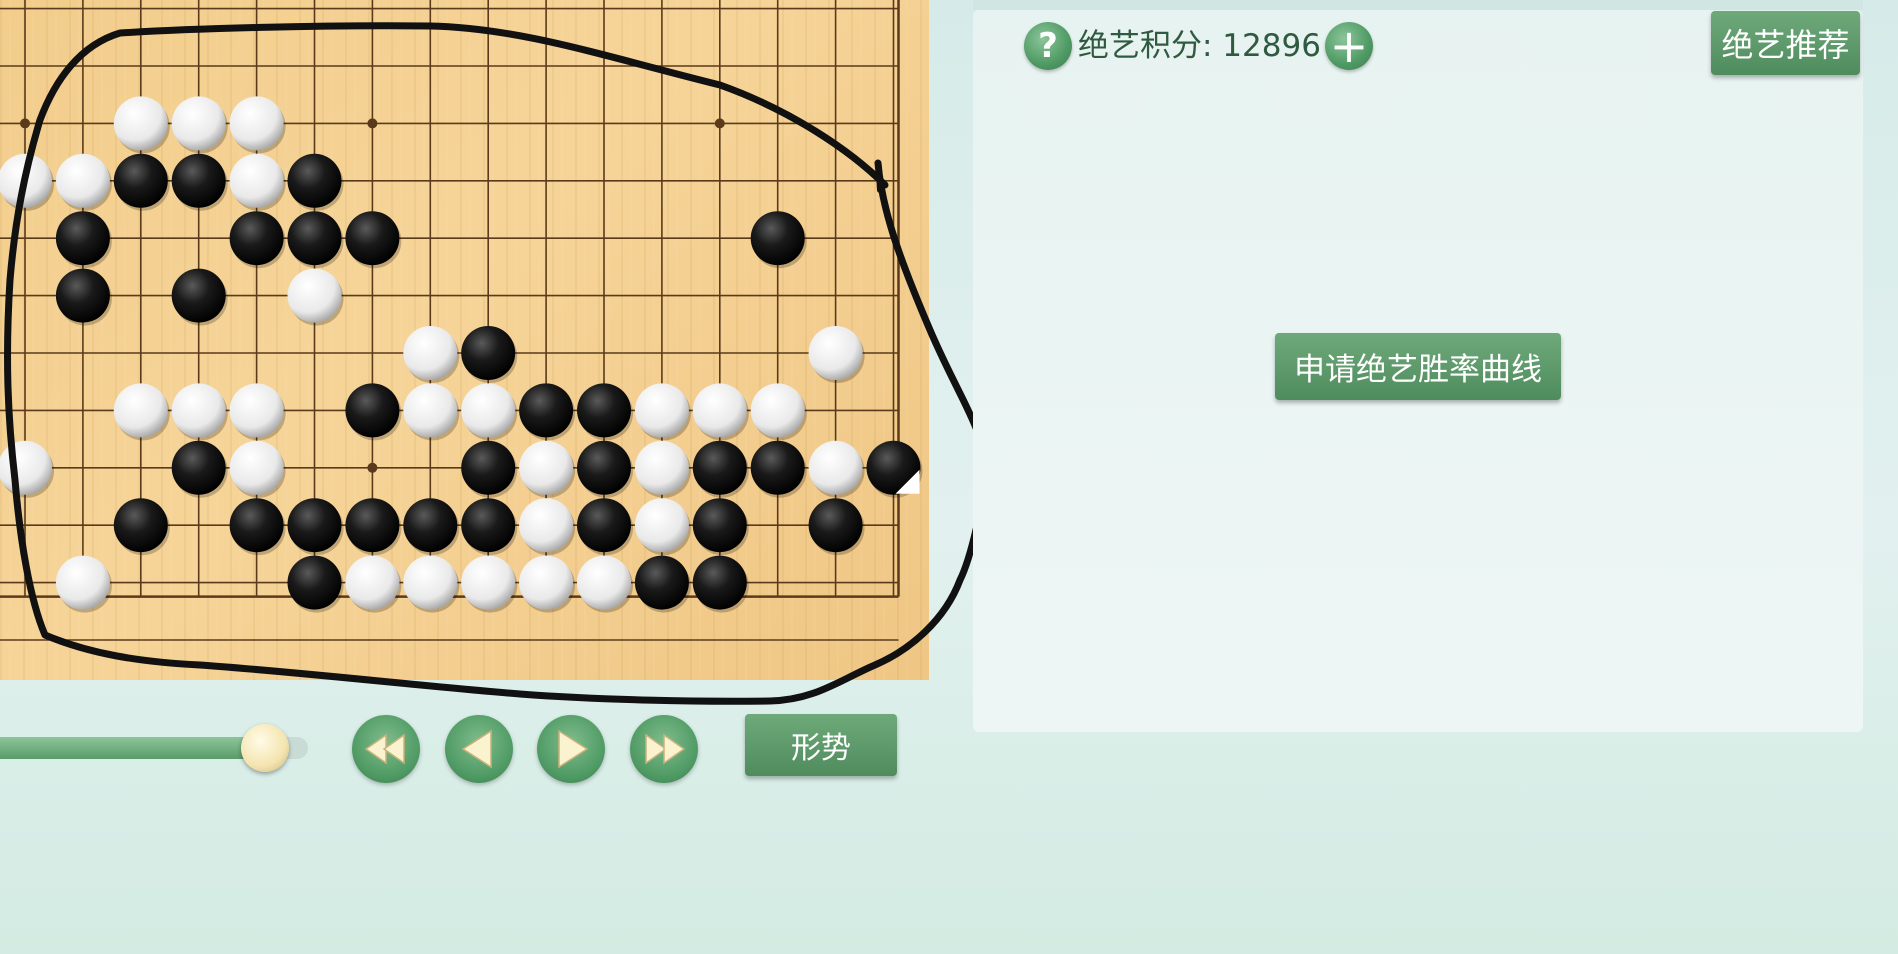 This screenshot has width=1898, height=954. Describe the element at coordinates (1418, 366) in the screenshot. I see `request-winrate-curve-button: 申请绝艺胜率曲线` at that location.